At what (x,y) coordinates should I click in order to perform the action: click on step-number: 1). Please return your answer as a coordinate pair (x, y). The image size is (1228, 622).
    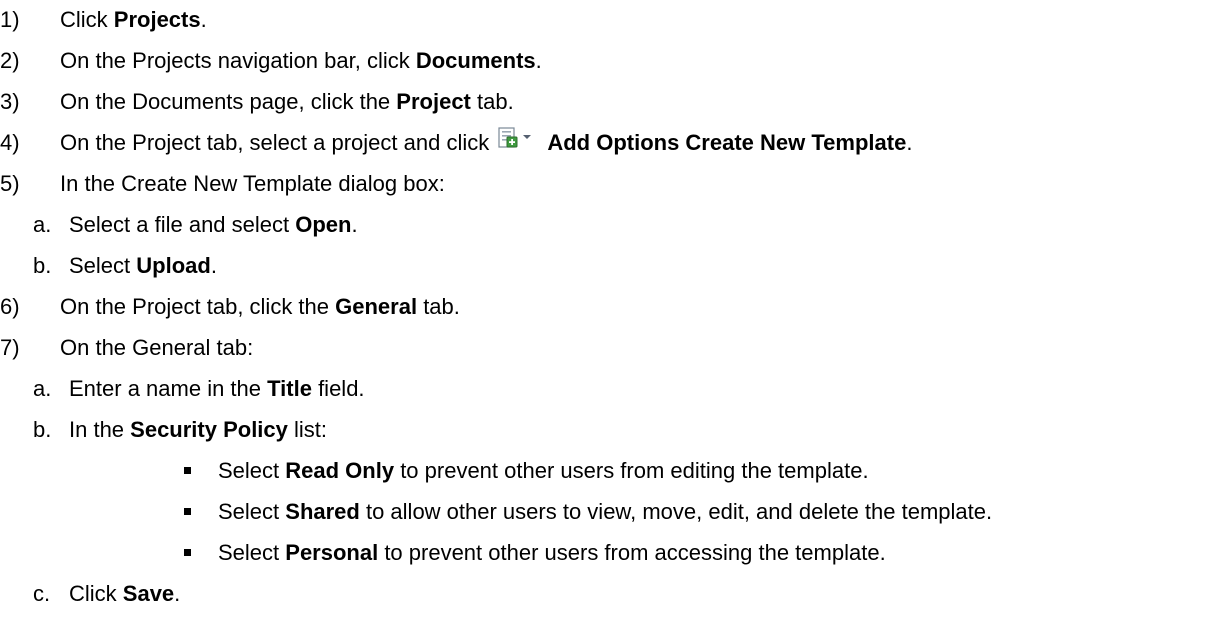
    Looking at the image, I should click on (10, 19).